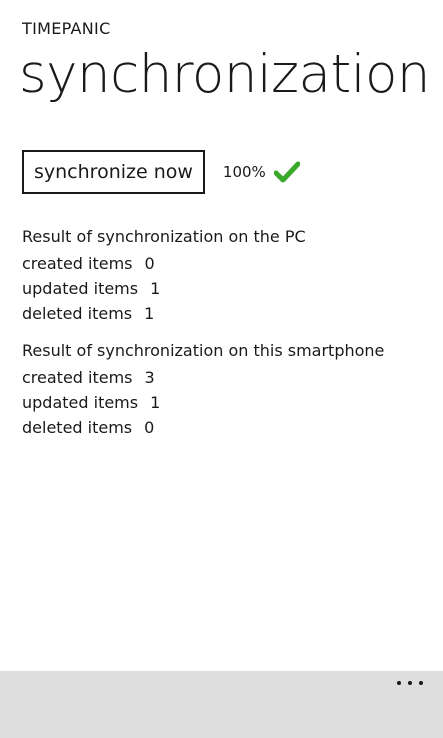 This screenshot has width=443, height=738. I want to click on sync-controls: synchronize now 100%, so click(161, 172).